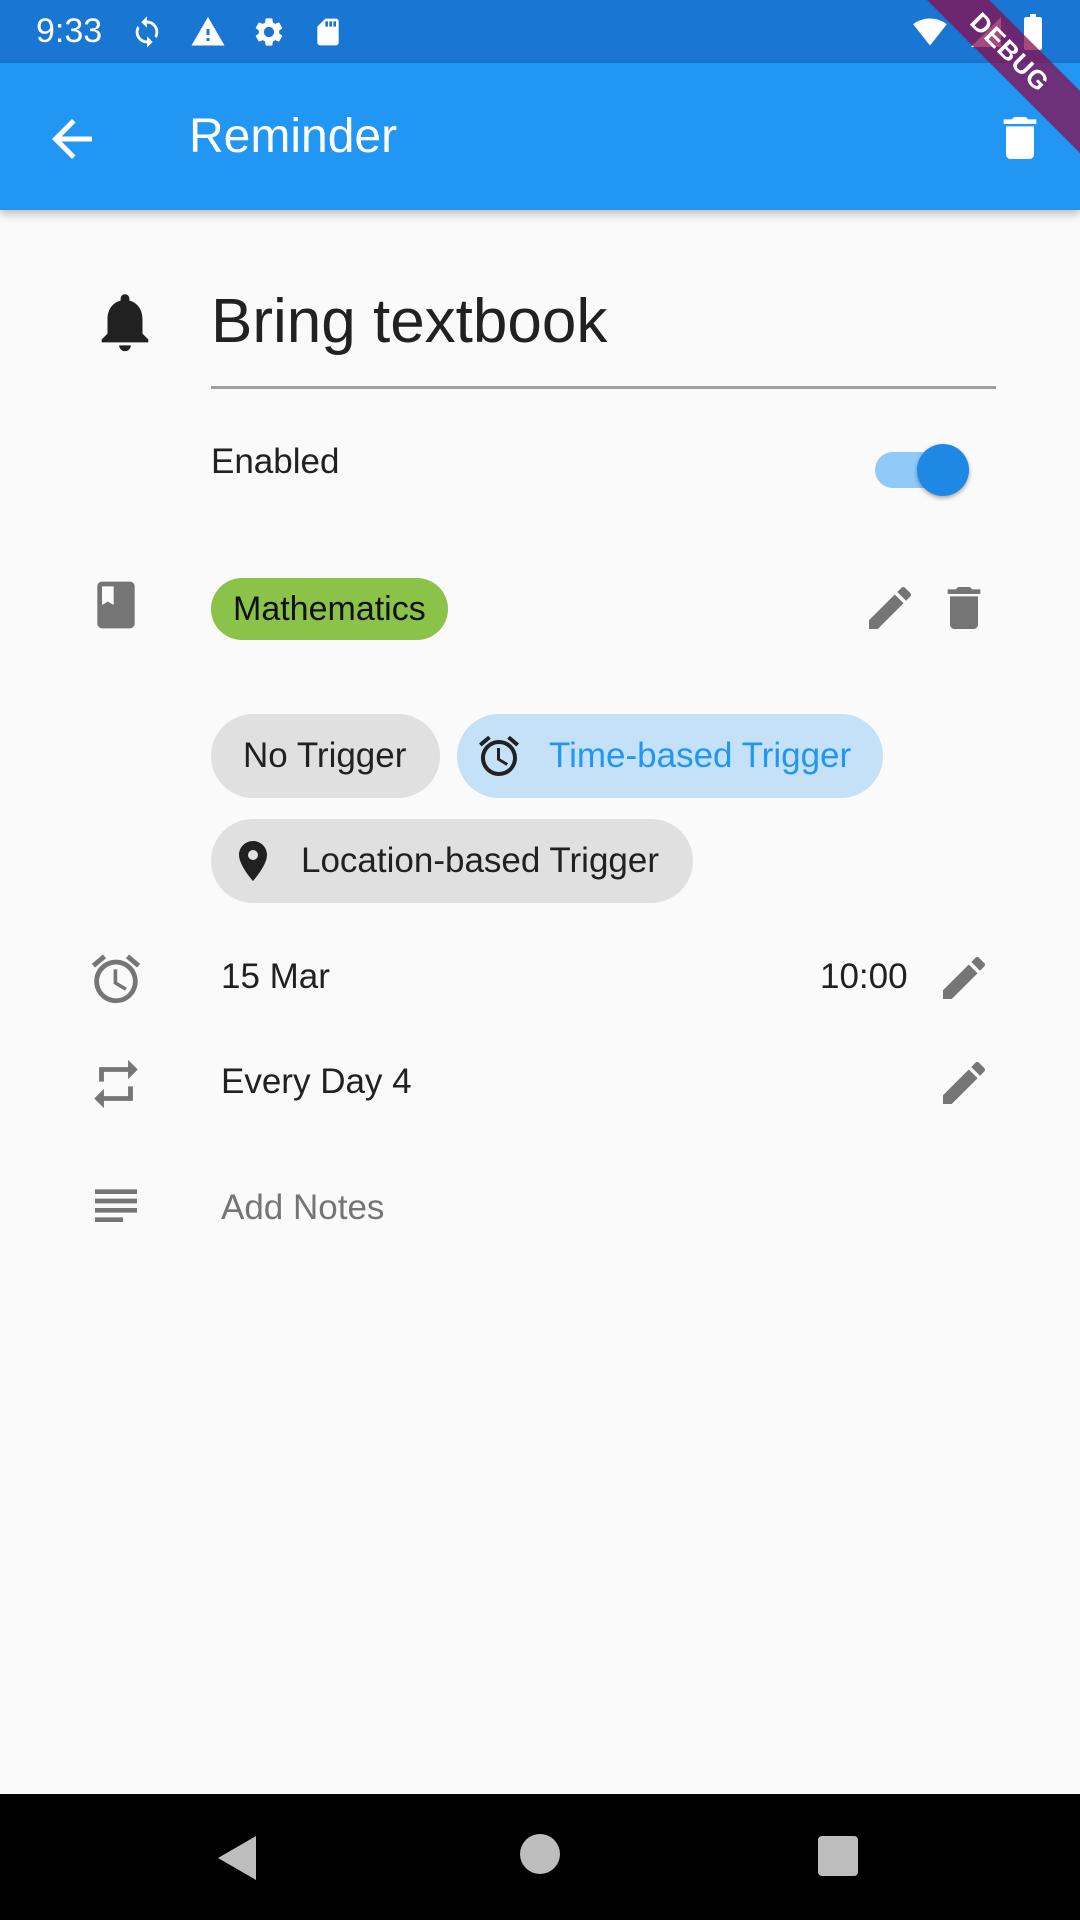 Image resolution: width=1080 pixels, height=1920 pixels. What do you see at coordinates (964, 978) in the screenshot?
I see `edit-datetime-icon` at bounding box center [964, 978].